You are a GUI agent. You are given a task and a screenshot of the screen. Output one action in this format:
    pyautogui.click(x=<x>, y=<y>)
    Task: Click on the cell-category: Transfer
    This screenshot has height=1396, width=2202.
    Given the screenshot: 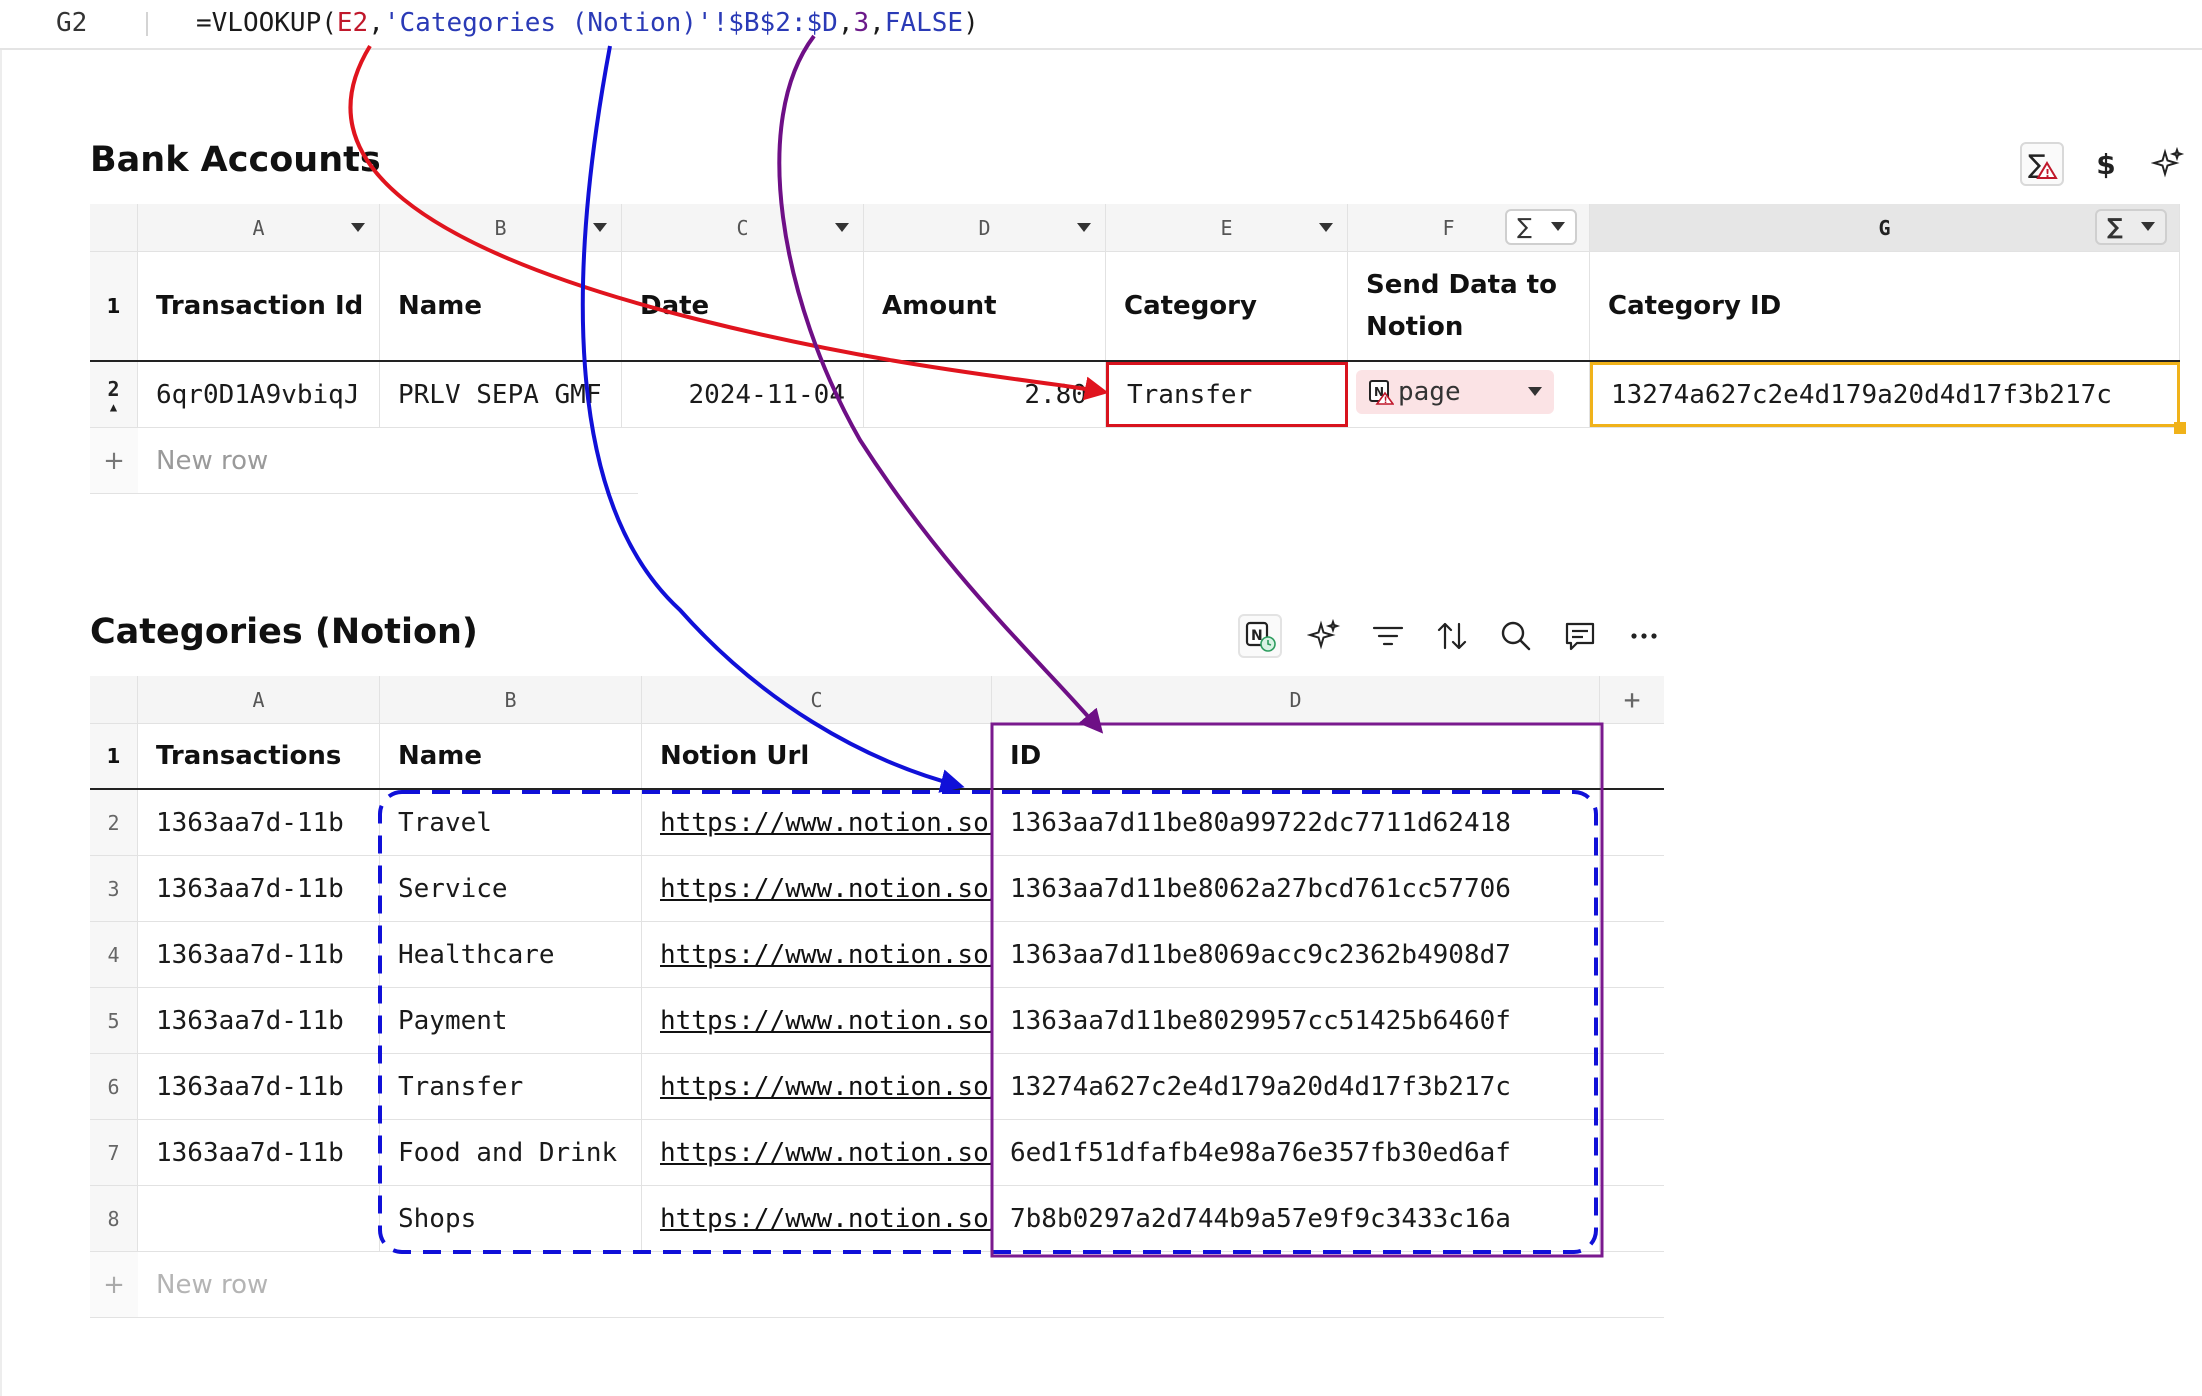 What is the action you would take?
    pyautogui.click(x=1227, y=394)
    